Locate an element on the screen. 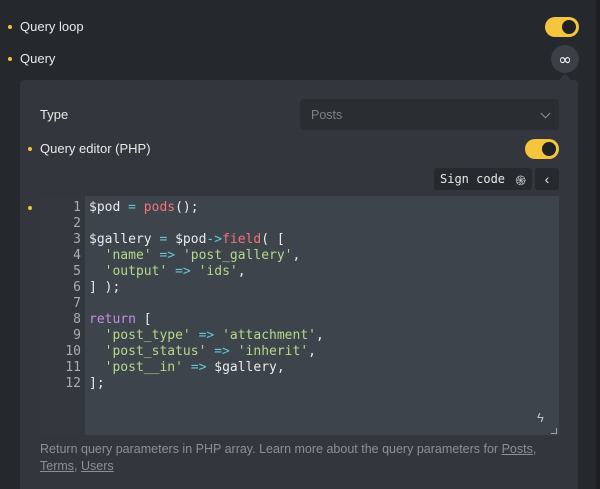 This screenshot has height=489, width=600. line-number: 5 is located at coordinates (77, 271).